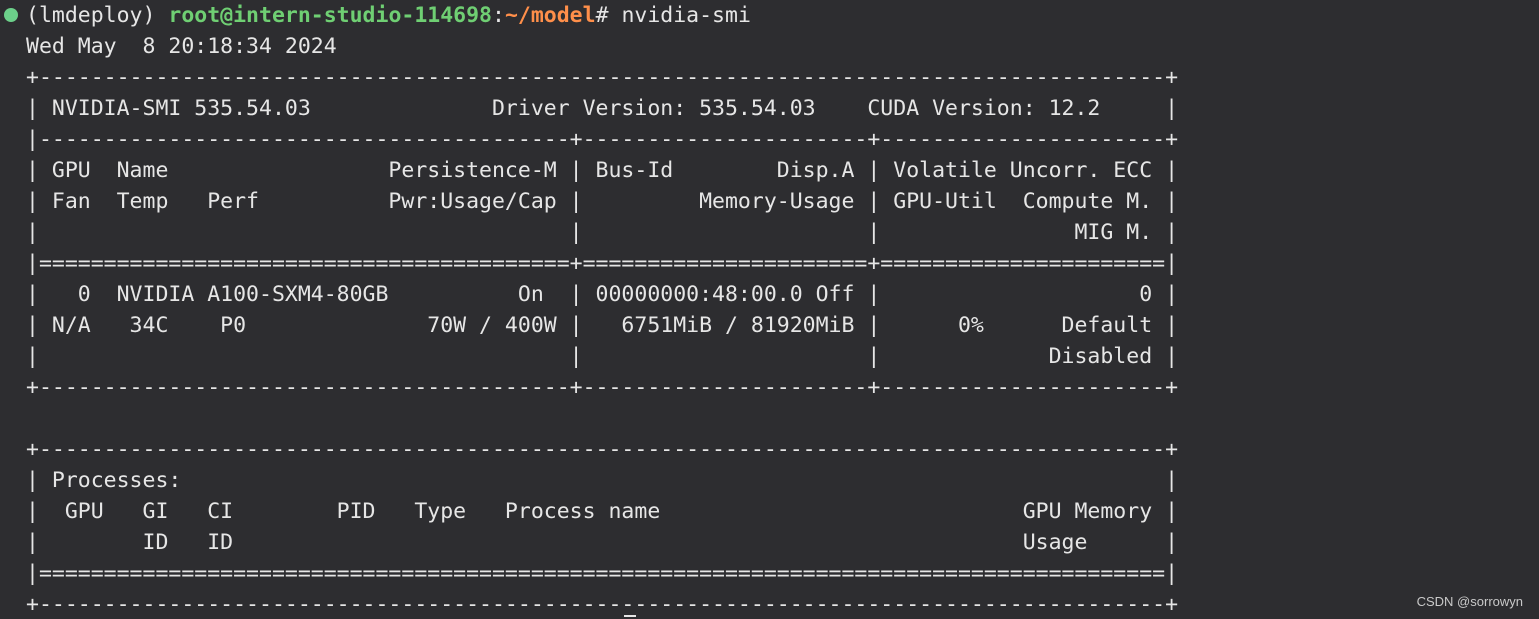 This screenshot has width=1539, height=619. Describe the element at coordinates (498, 15) in the screenshot. I see `prompt-colon: :` at that location.